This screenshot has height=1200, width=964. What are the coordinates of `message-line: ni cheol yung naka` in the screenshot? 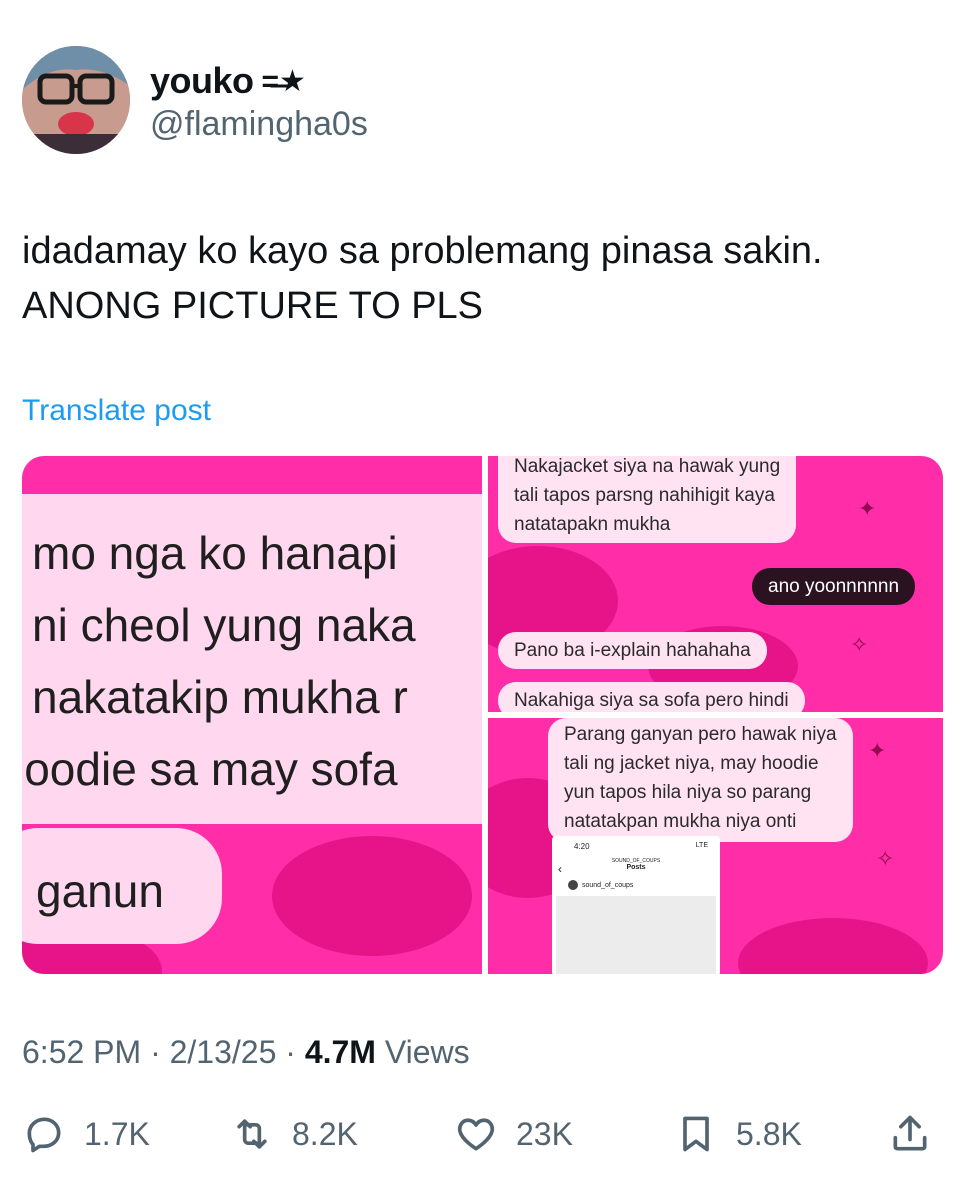 It's located at (224, 625).